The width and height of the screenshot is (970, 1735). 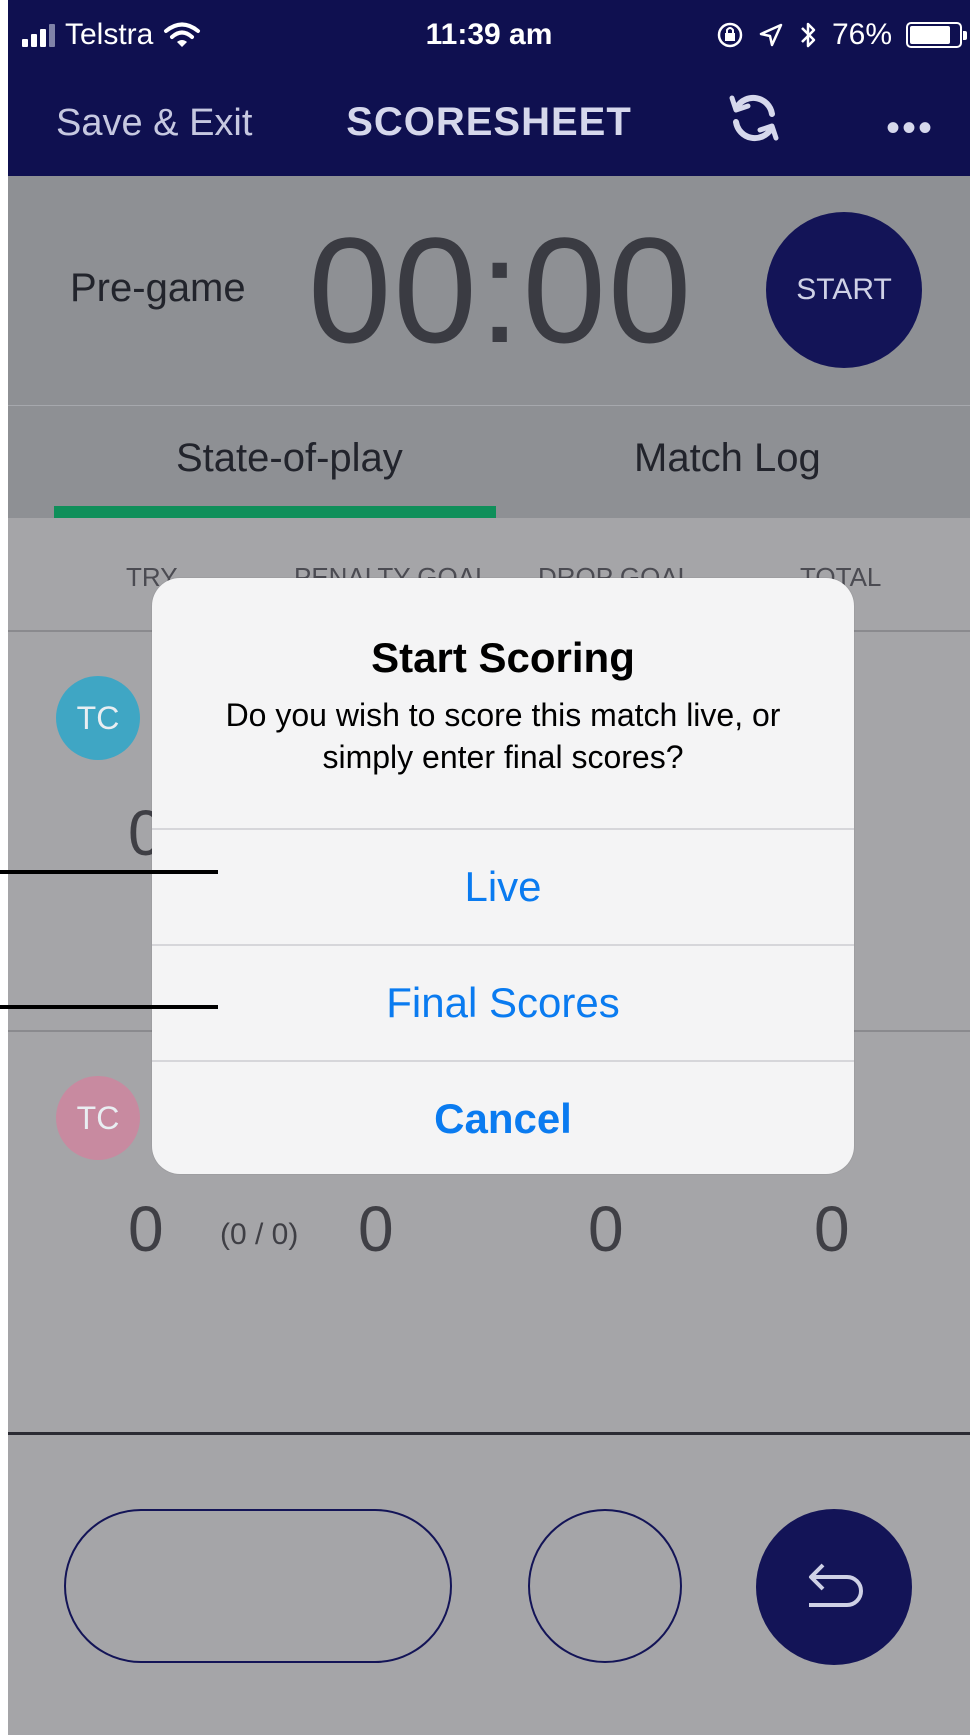 I want to click on undo-button, so click(x=834, y=1587).